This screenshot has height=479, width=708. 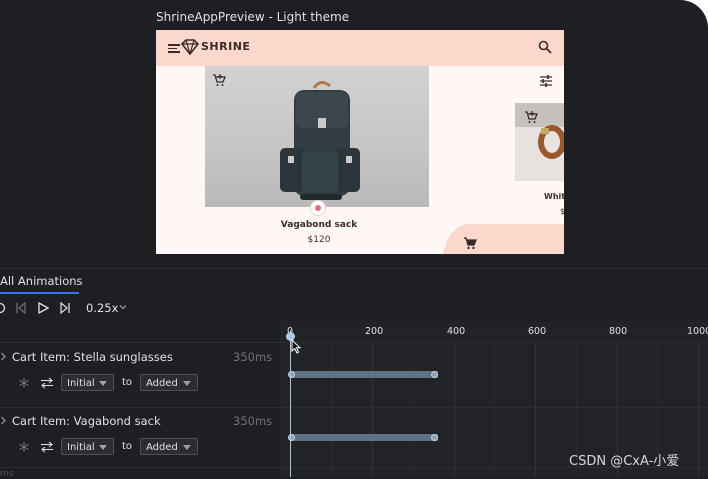 I want to click on pane-divider, so click(x=281, y=399).